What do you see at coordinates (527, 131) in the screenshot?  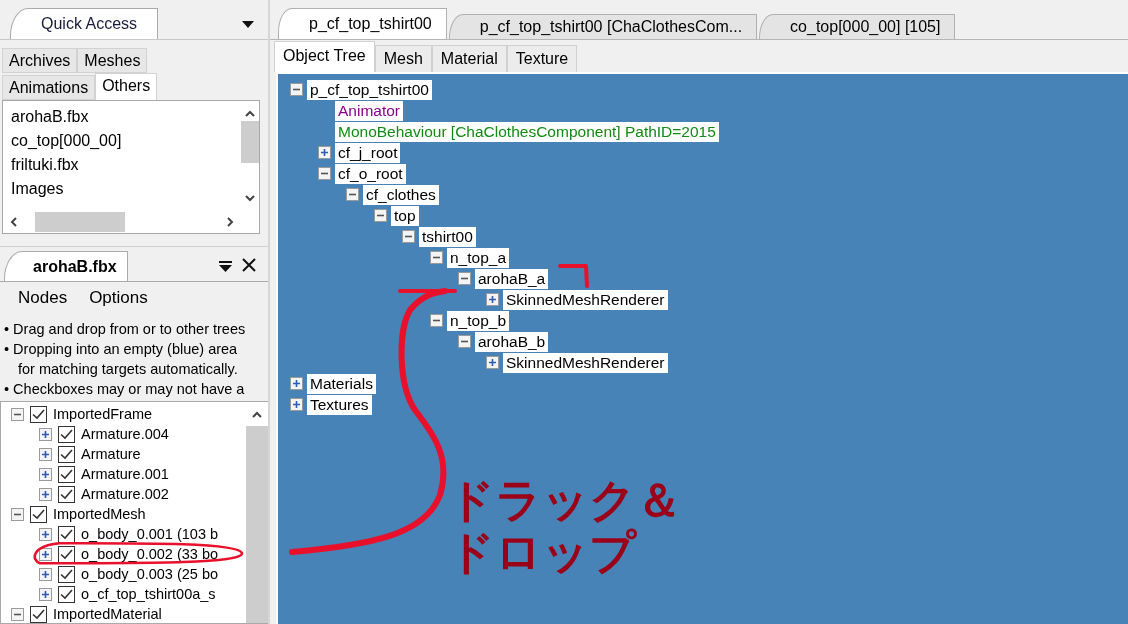 I see `tree-node: MonoBehaviour [ChaClothesComponent] PathID=2015` at bounding box center [527, 131].